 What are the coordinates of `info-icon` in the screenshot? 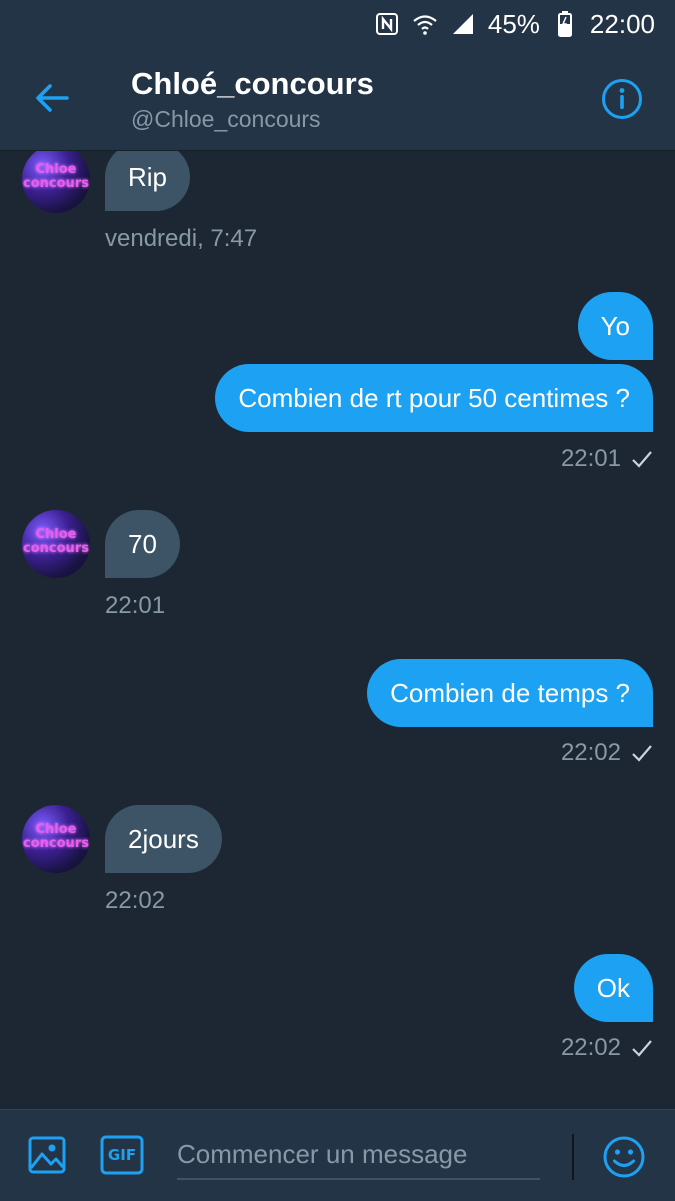 It's located at (622, 99).